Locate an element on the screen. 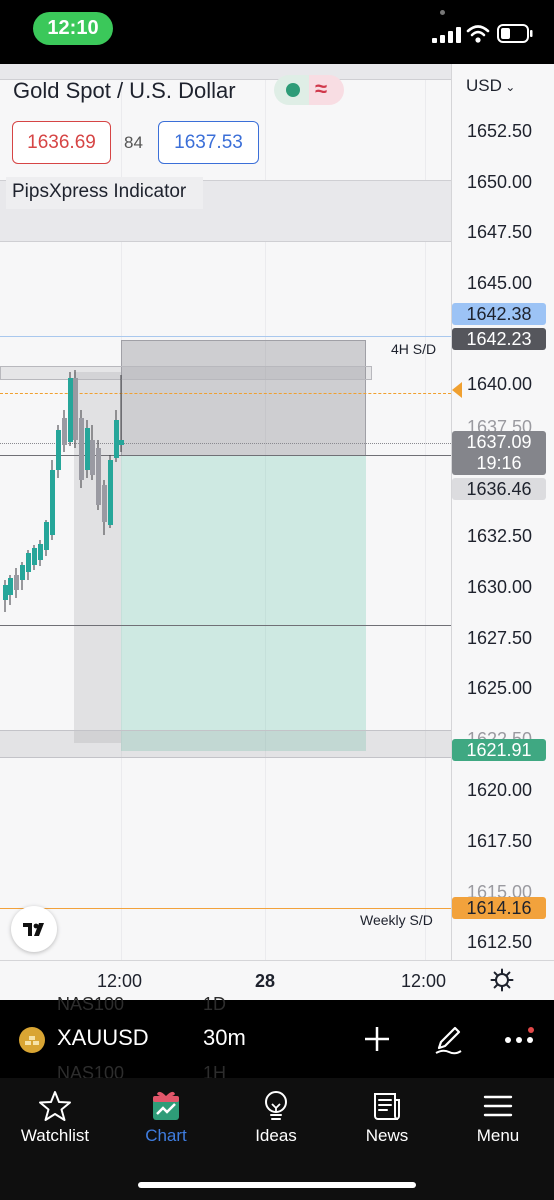  plus-icon is located at coordinates (377, 1039).